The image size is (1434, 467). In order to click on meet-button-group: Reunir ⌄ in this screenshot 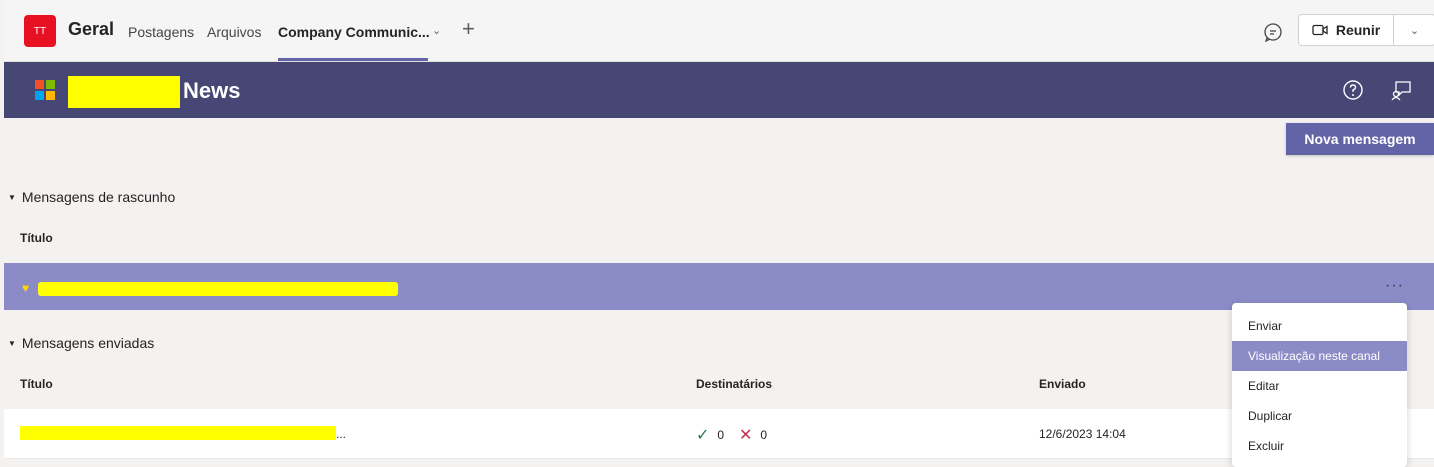, I will do `click(1366, 30)`.